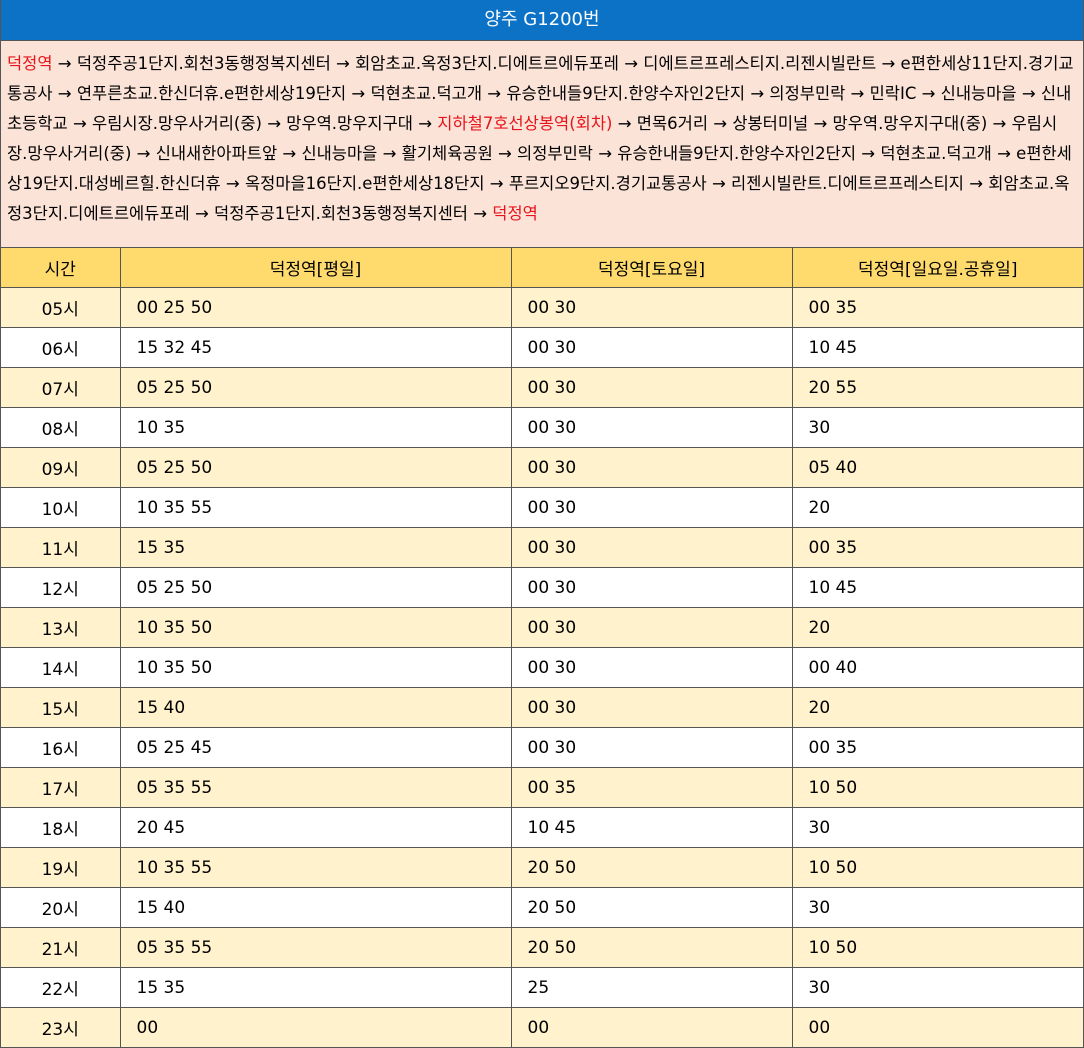 The height and width of the screenshot is (1048, 1084). I want to click on table-row: 07시 05 25 50 00 30 20 55, so click(542, 387).